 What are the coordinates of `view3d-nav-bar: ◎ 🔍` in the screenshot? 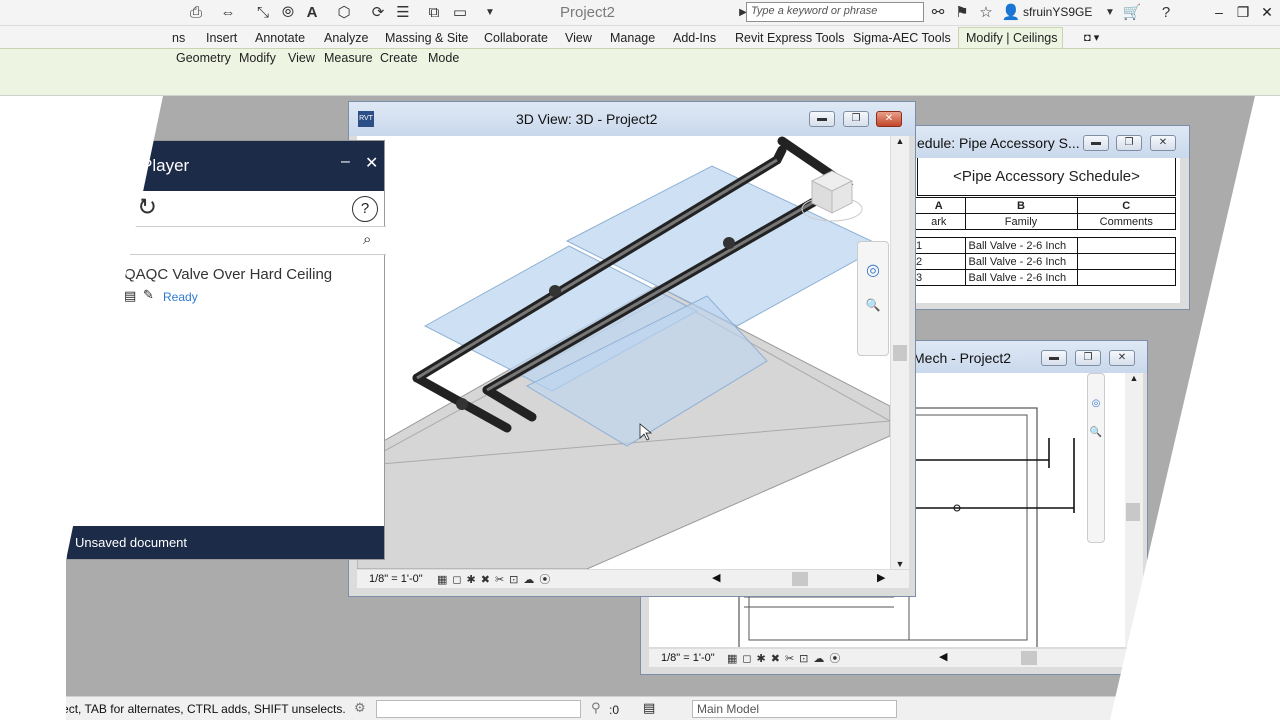 It's located at (873, 298).